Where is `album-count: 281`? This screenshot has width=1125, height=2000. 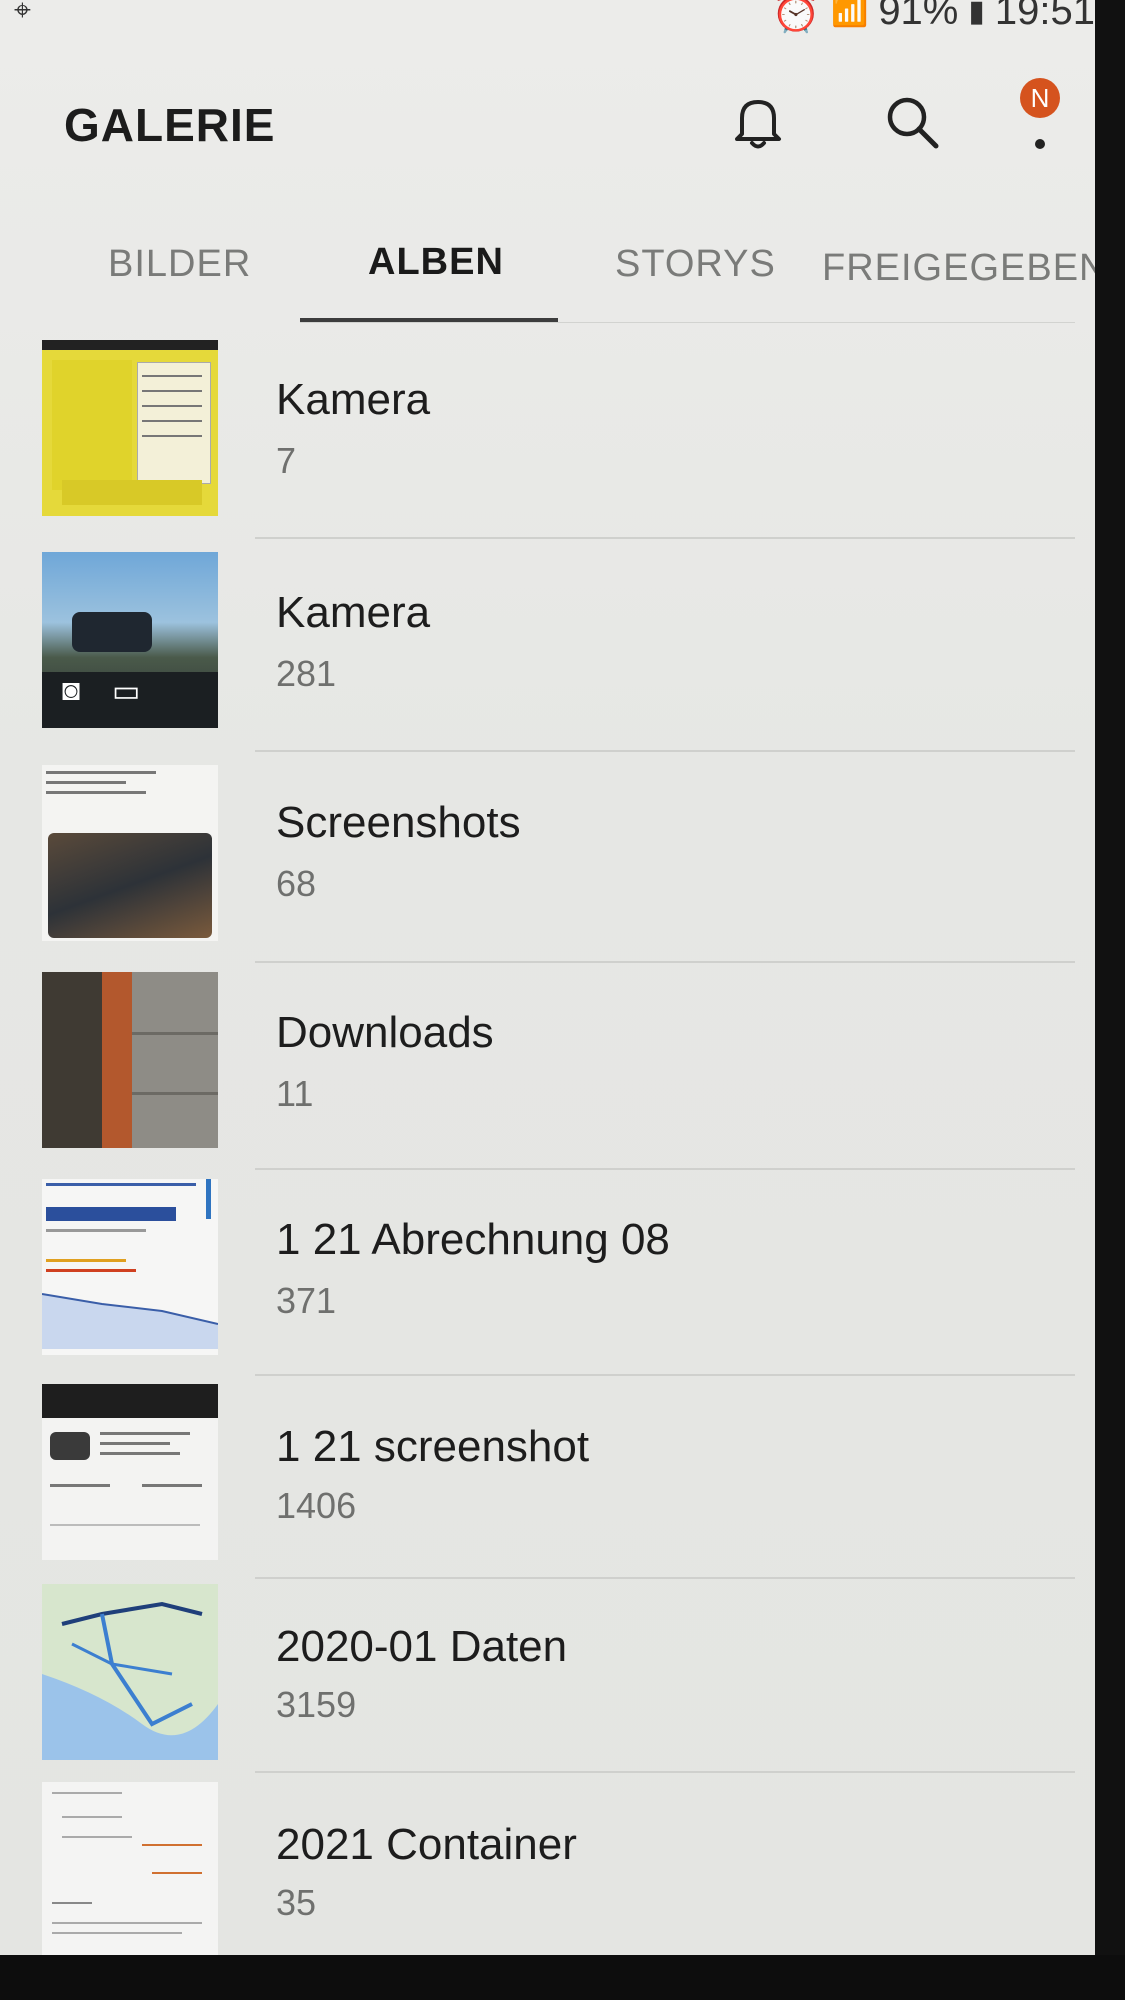 album-count: 281 is located at coordinates (306, 673).